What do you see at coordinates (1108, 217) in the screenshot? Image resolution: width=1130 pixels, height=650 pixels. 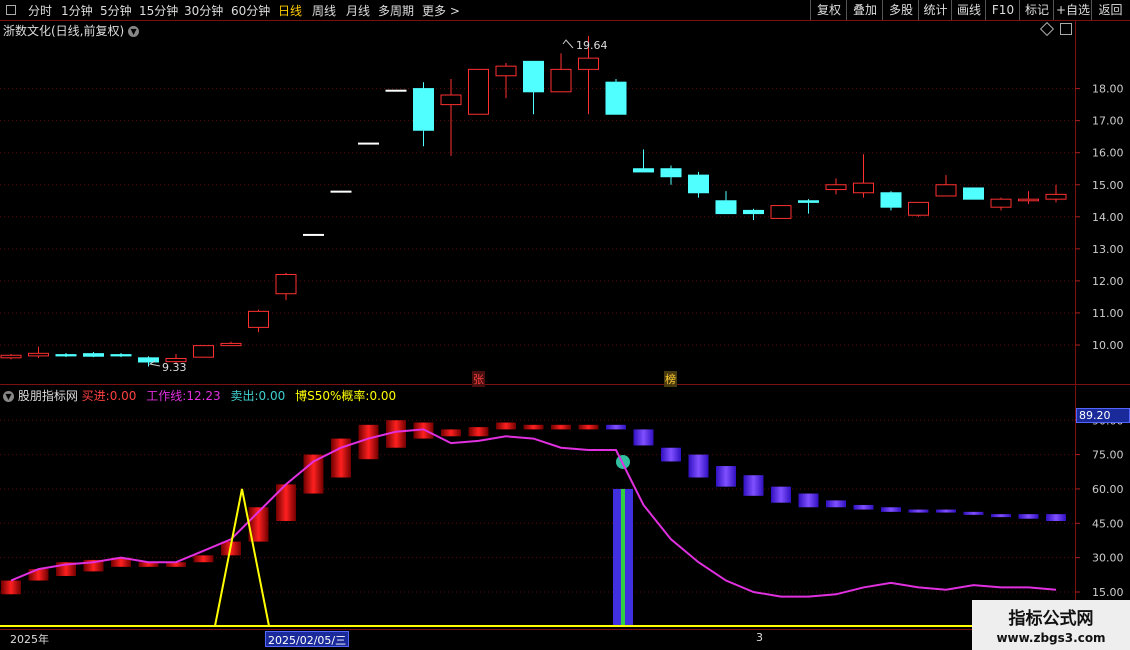 I see `price-tick-label: 14.00` at bounding box center [1108, 217].